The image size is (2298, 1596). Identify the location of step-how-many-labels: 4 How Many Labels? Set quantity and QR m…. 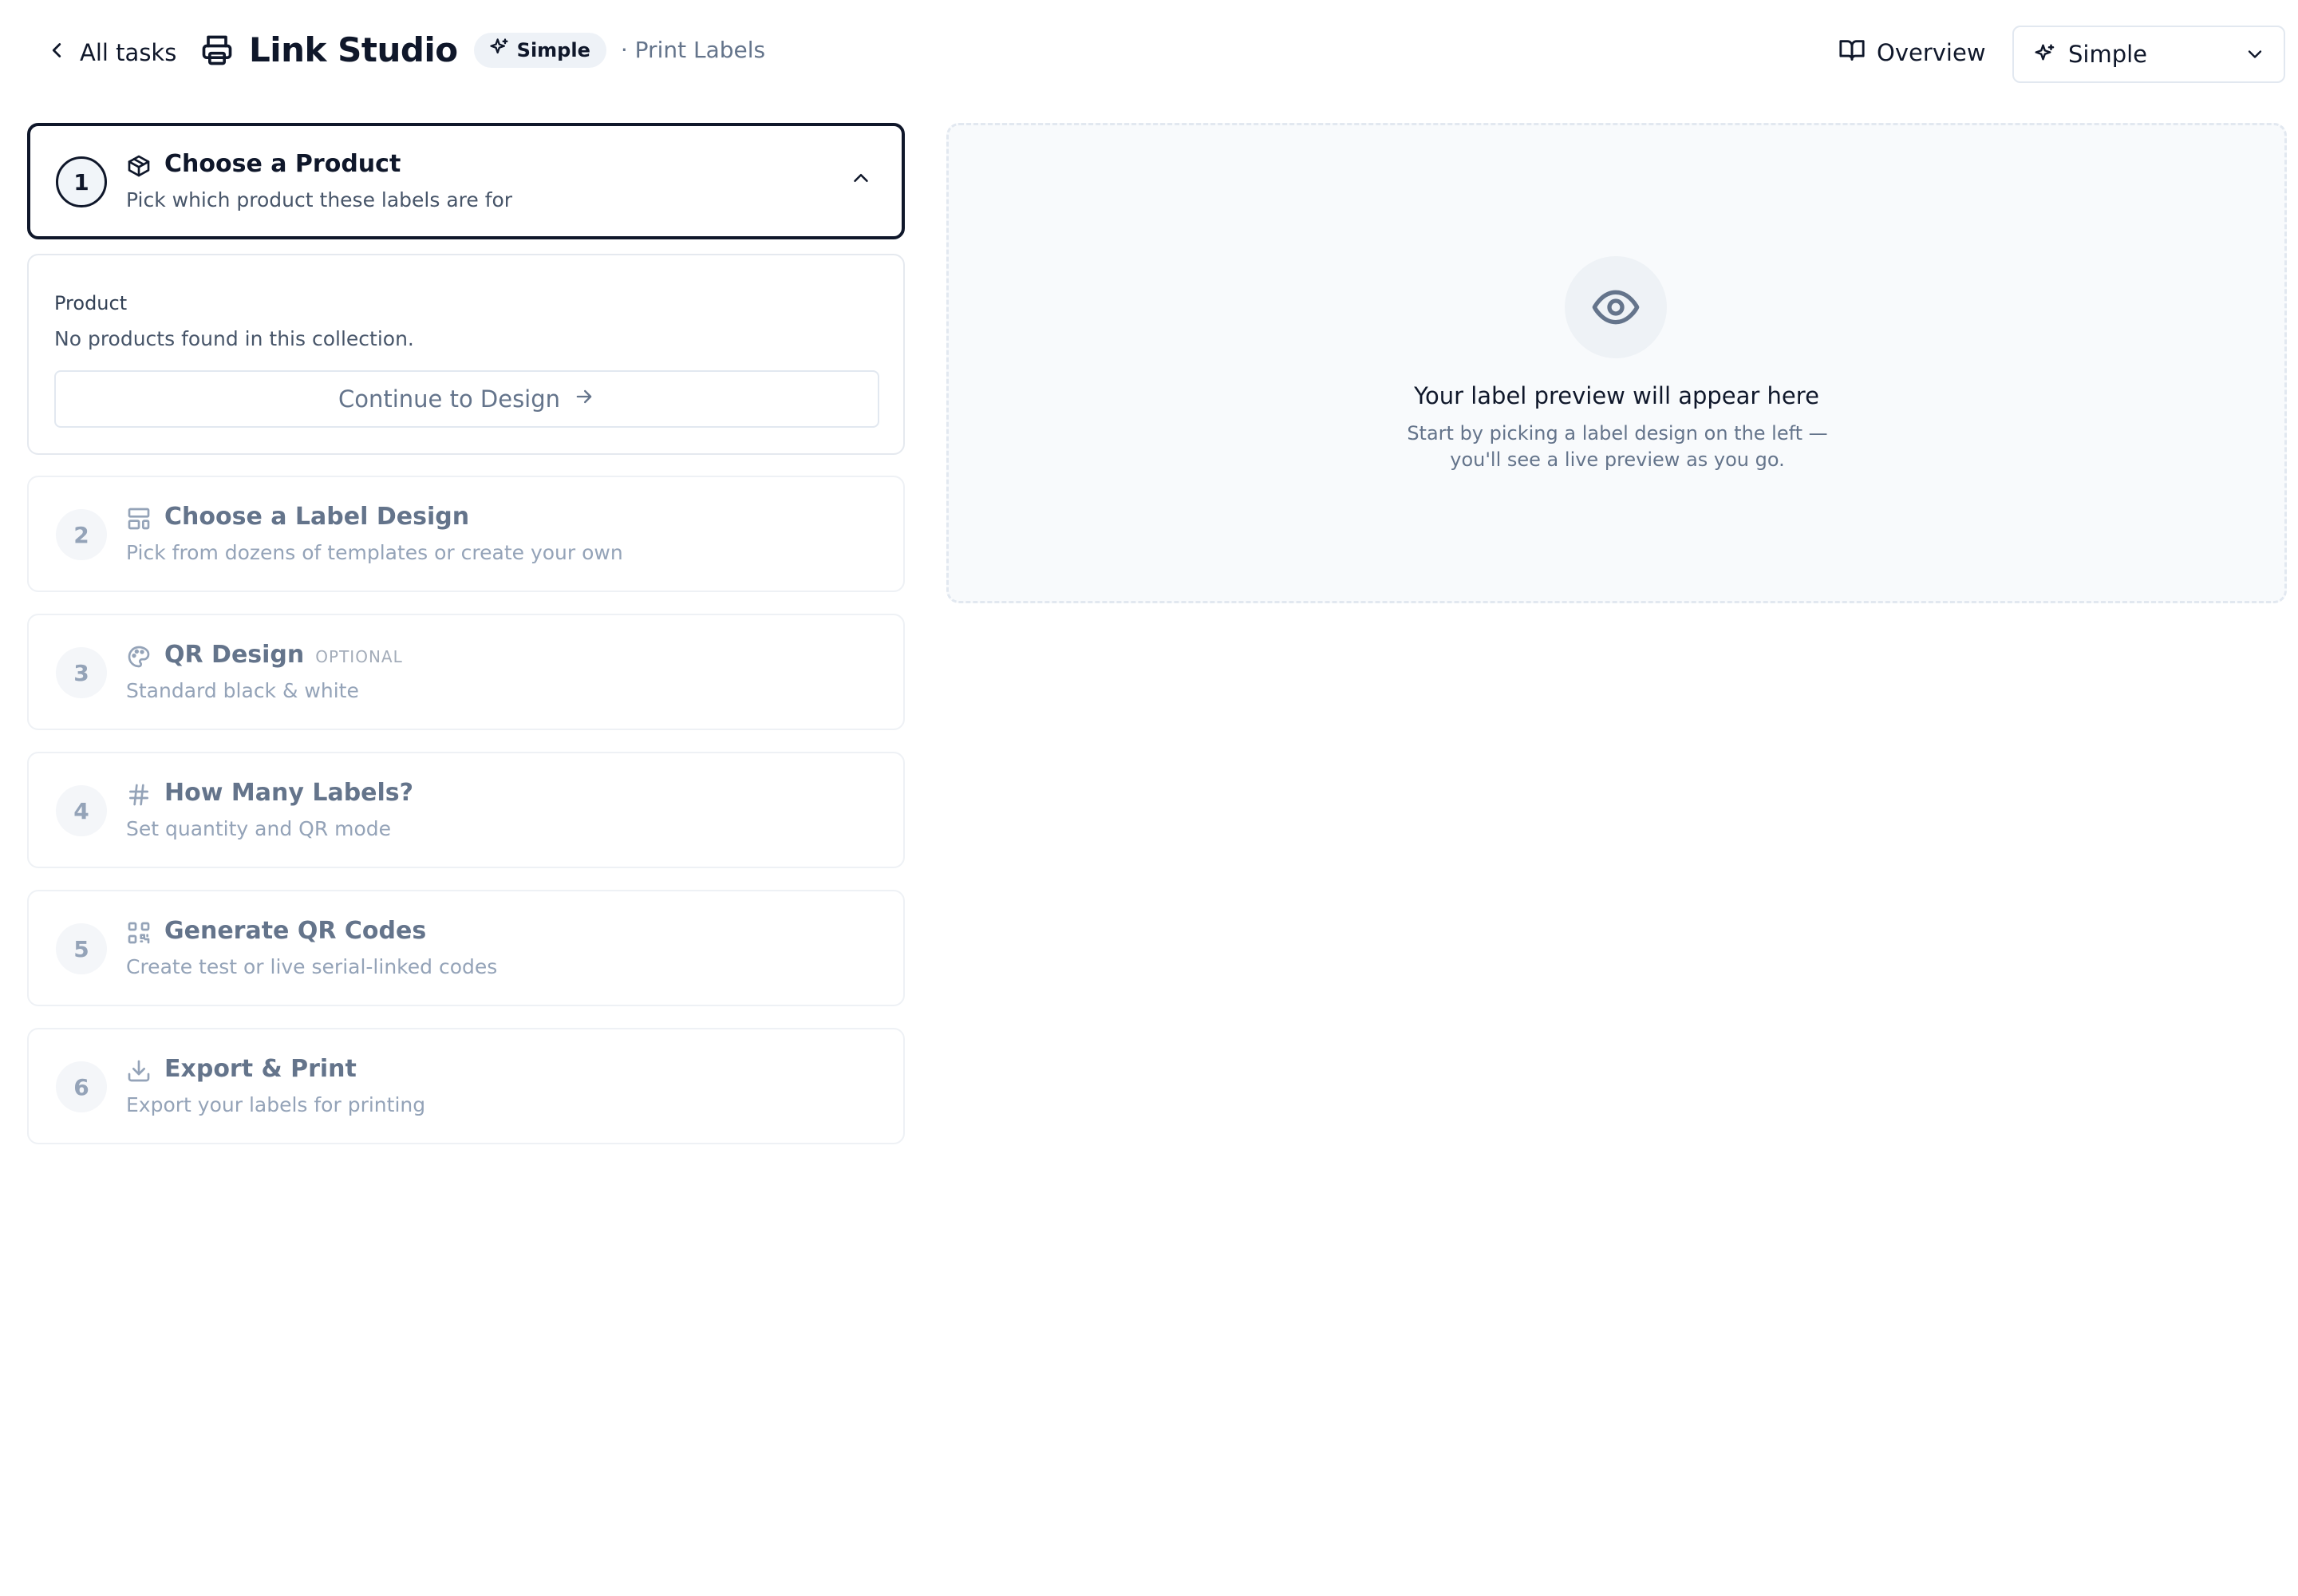
(466, 810).